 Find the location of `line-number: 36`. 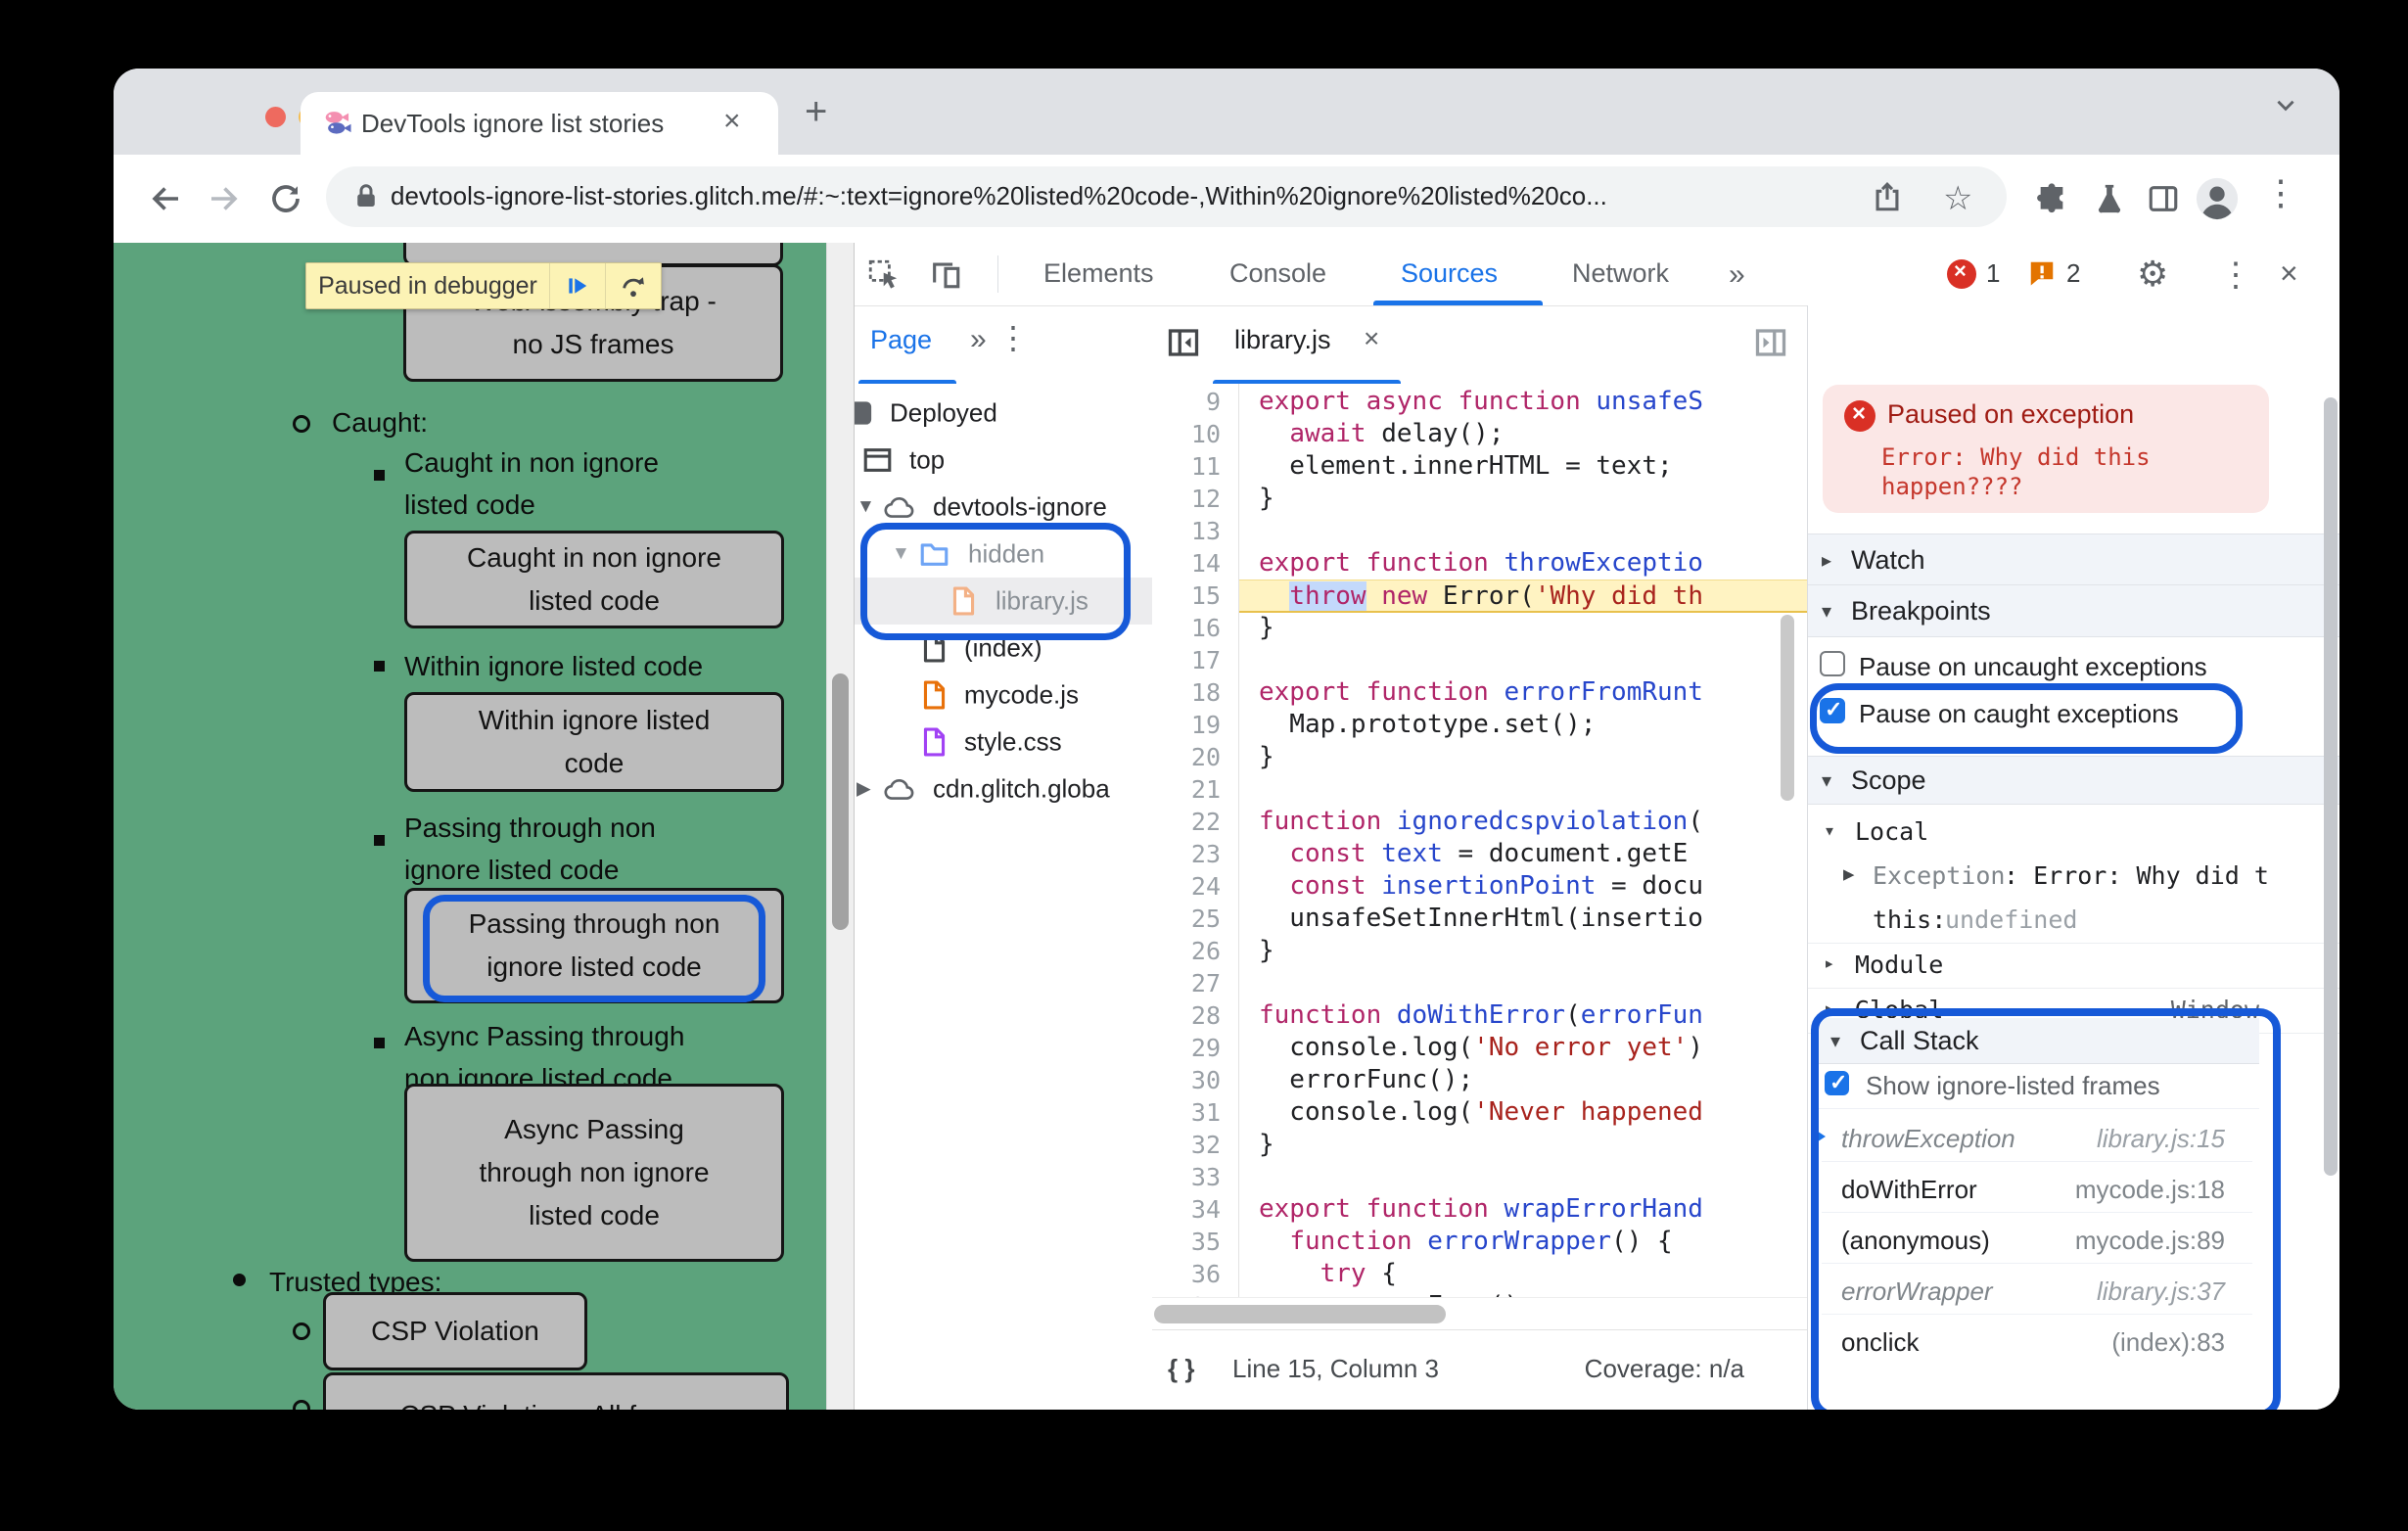

line-number: 36 is located at coordinates (1206, 1274).